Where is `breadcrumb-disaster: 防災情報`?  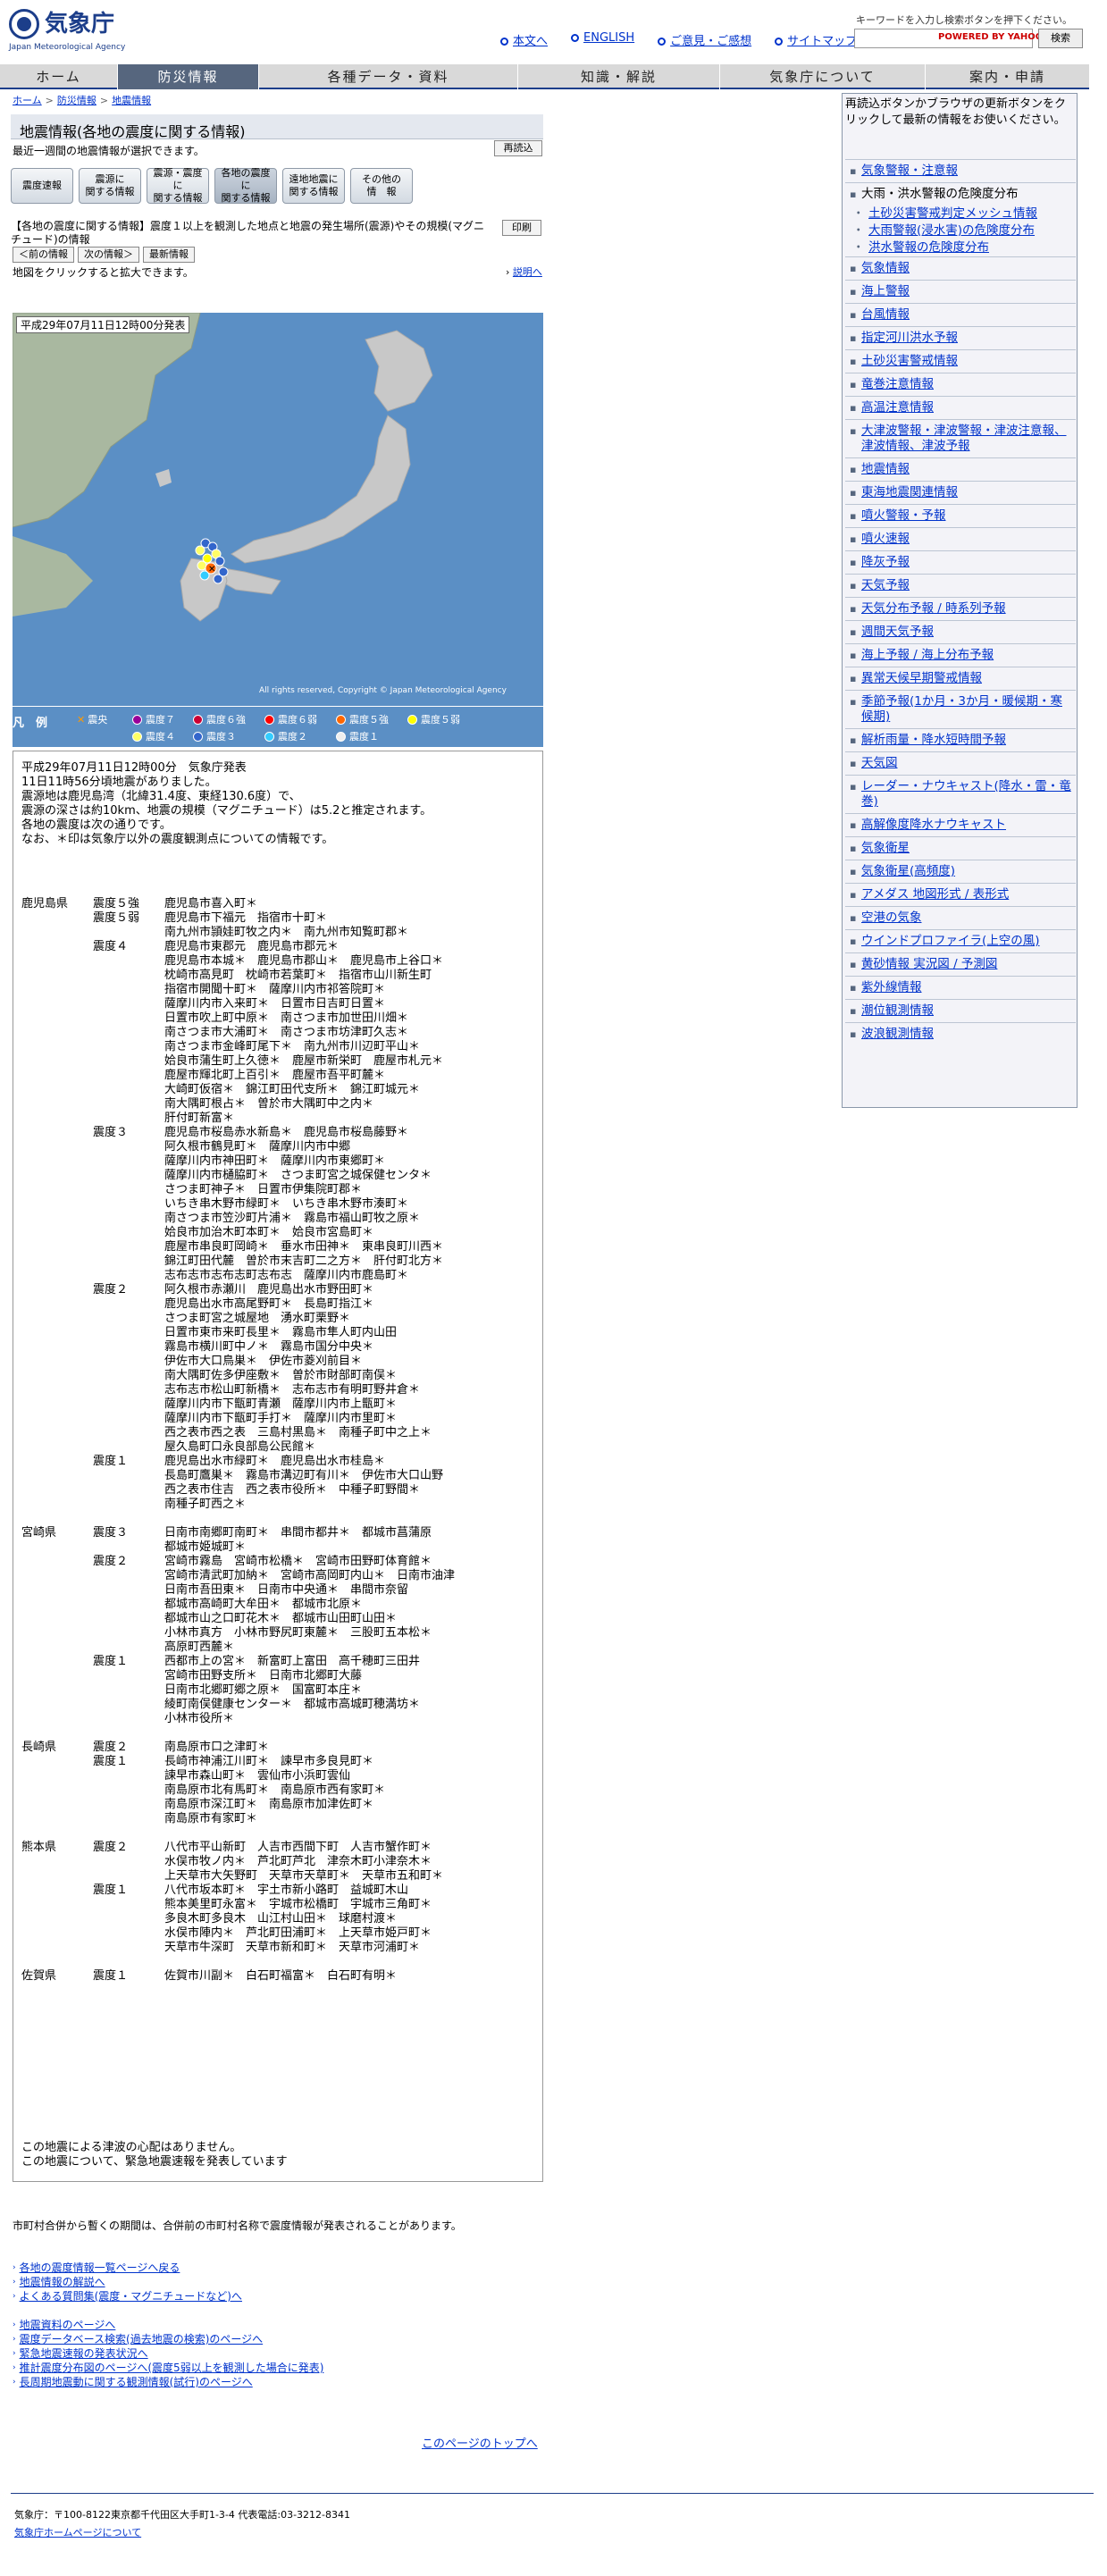 breadcrumb-disaster: 防災情報 is located at coordinates (76, 100).